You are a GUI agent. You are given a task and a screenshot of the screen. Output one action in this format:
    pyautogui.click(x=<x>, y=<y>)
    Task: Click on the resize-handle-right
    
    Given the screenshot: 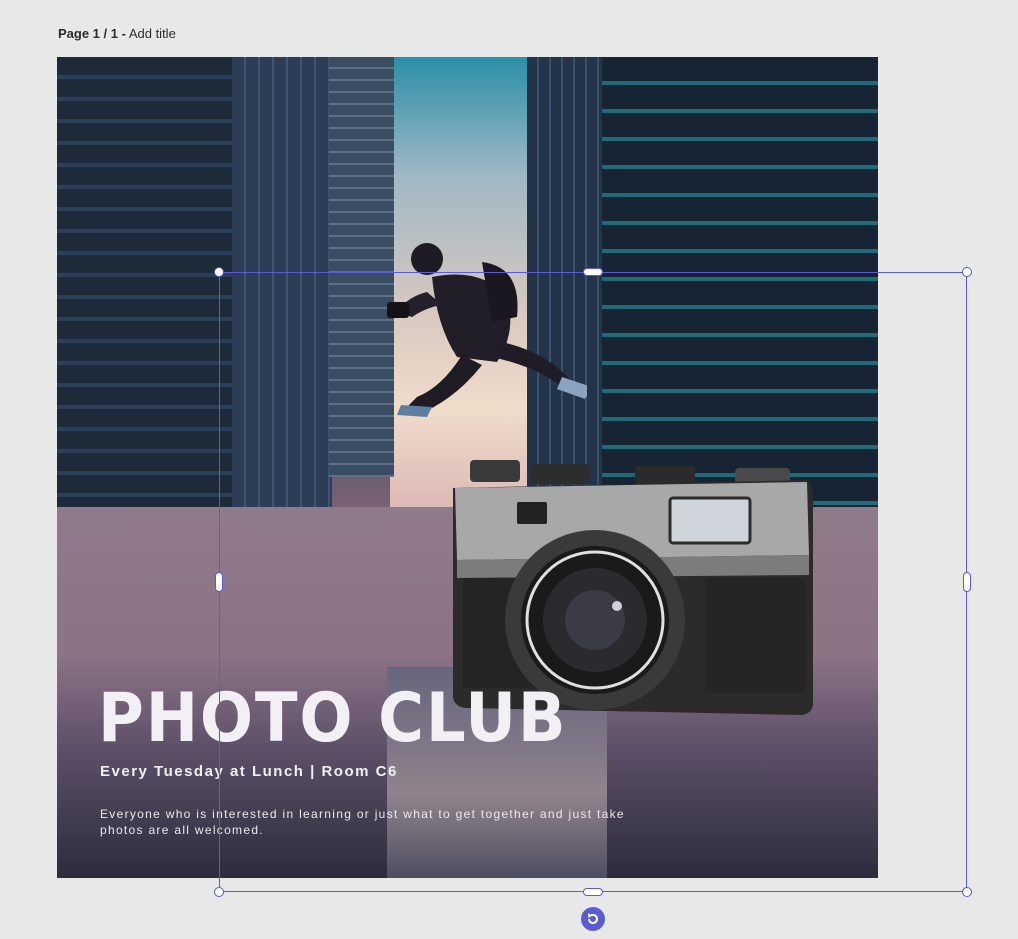 What is the action you would take?
    pyautogui.click(x=967, y=582)
    